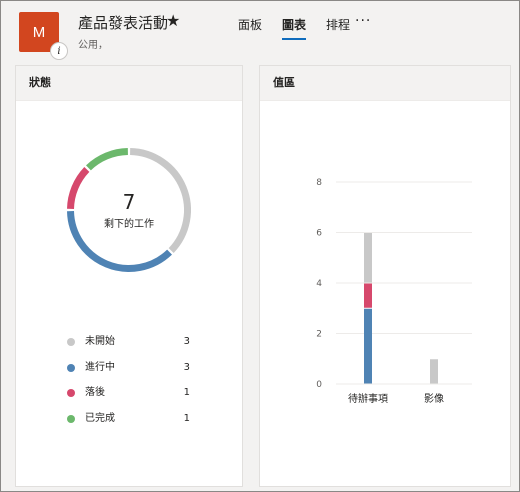 This screenshot has width=520, height=492. What do you see at coordinates (134, 398) in the screenshot?
I see `legend-item-late: 落後 1` at bounding box center [134, 398].